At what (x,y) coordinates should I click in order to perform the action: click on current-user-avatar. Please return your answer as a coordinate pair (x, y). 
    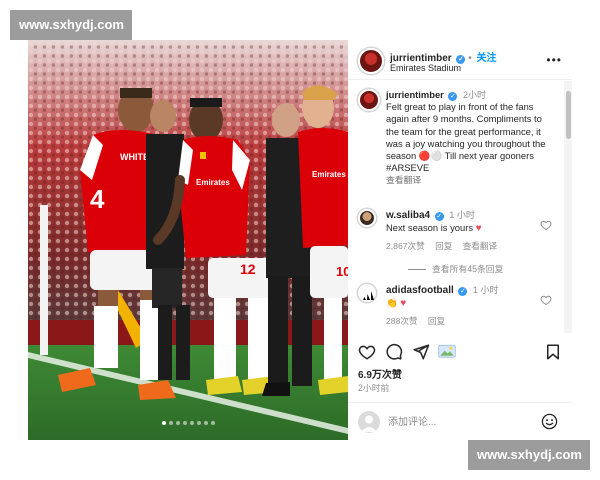
    Looking at the image, I should click on (369, 422).